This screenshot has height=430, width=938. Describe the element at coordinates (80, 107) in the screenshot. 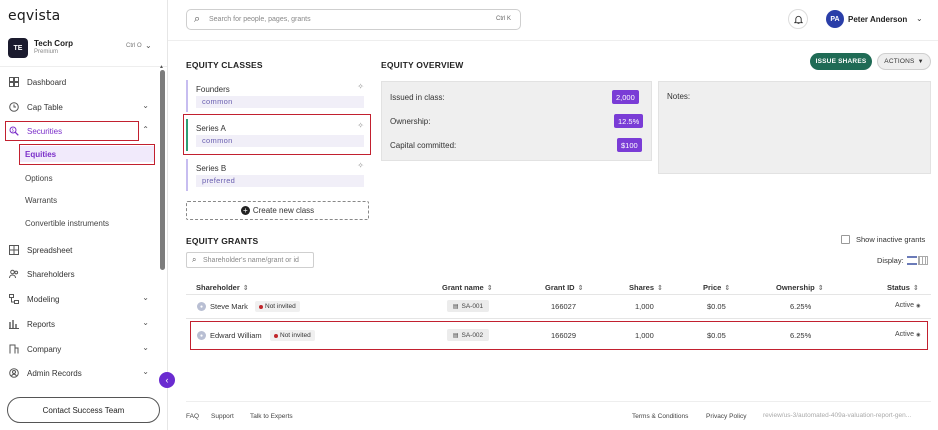

I see `sidebar-item-cap-table: Cap Table ⌄` at that location.